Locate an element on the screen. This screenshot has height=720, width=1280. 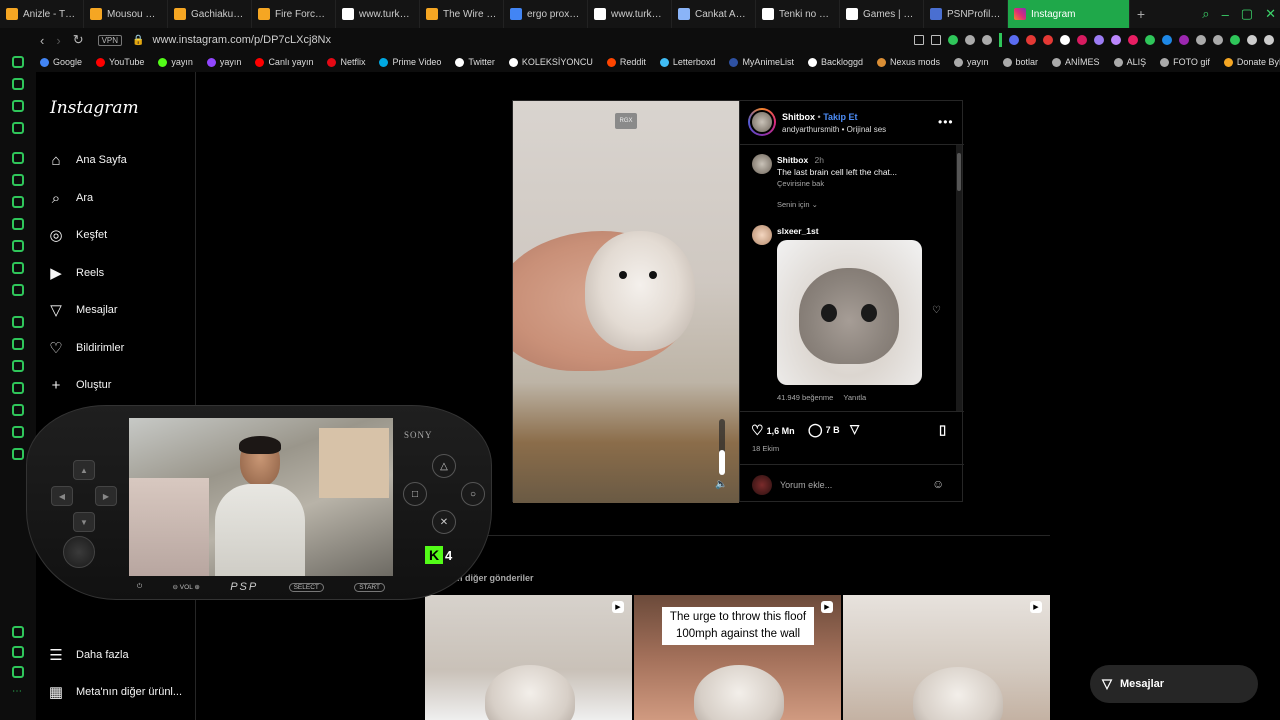
volume-slider is located at coordinates (722, 447).